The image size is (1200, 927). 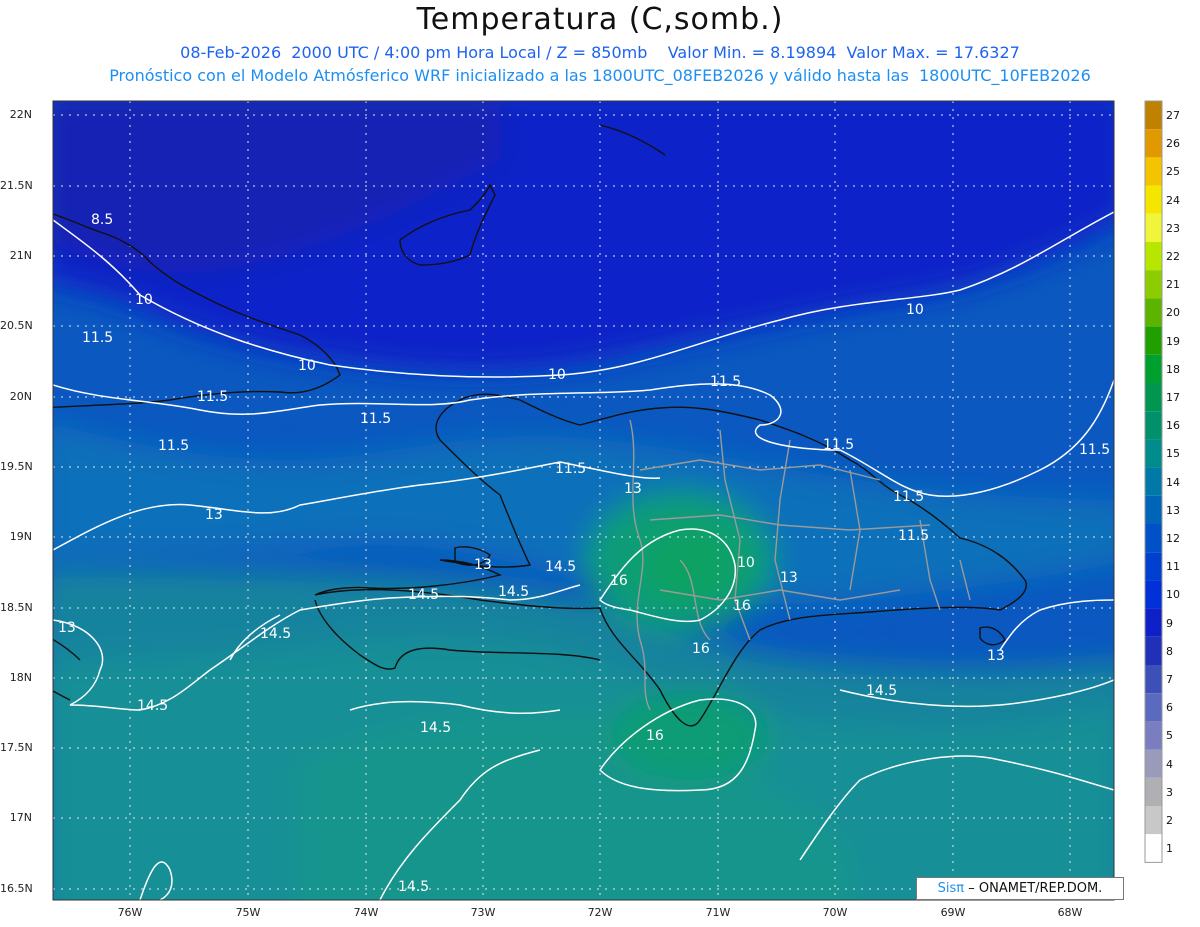 I want to click on color-scale-label: 16, so click(x=1173, y=426).